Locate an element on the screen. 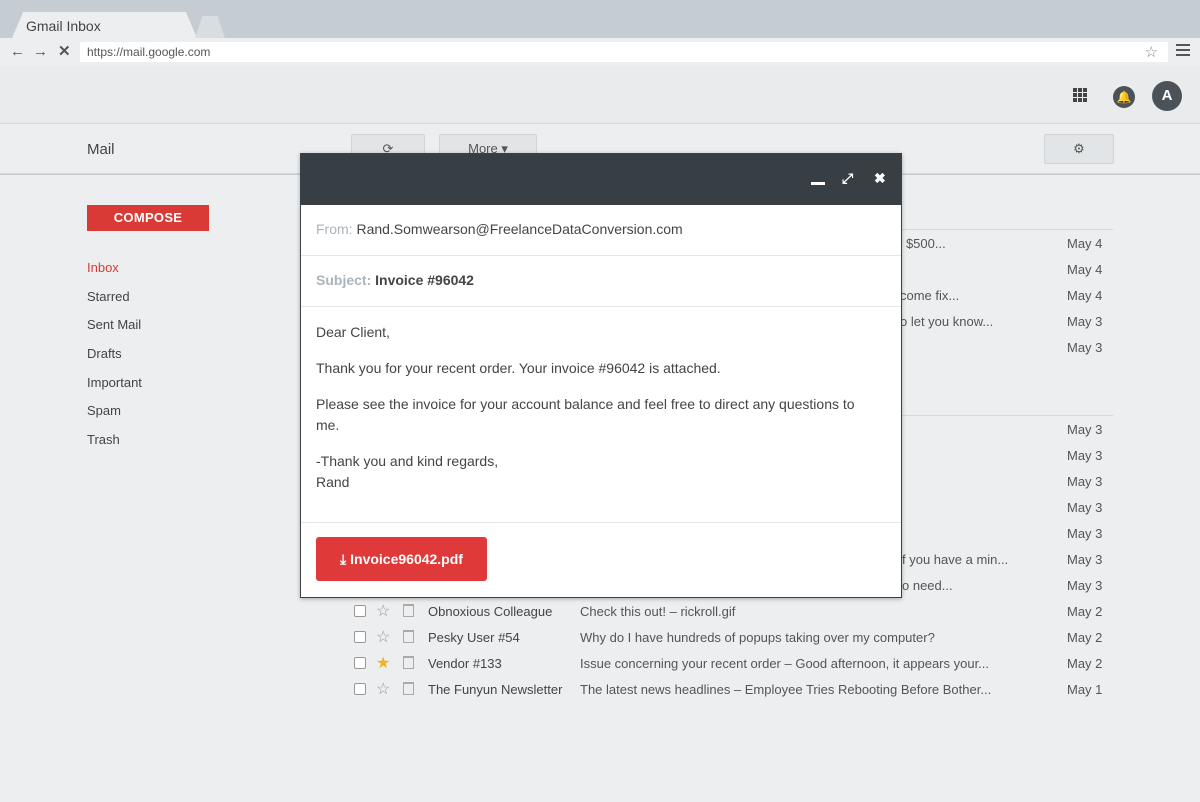  app-header: 🔔 A is located at coordinates (600, 95).